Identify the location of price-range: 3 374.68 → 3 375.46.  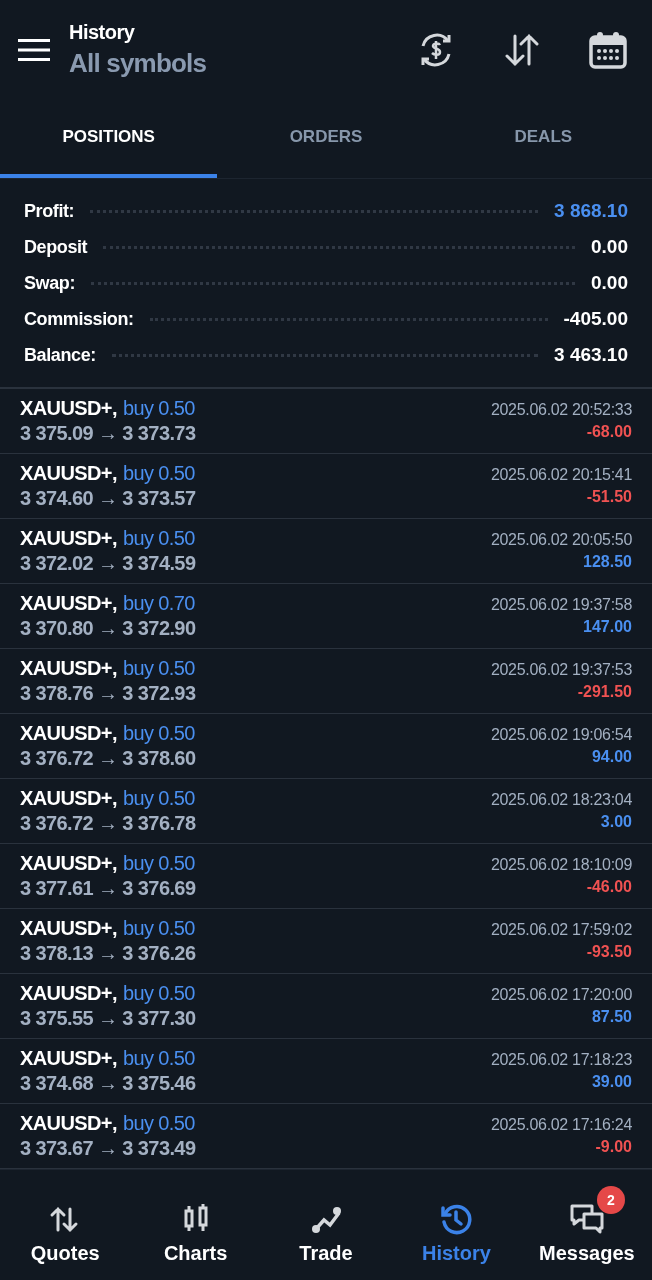
(108, 1083).